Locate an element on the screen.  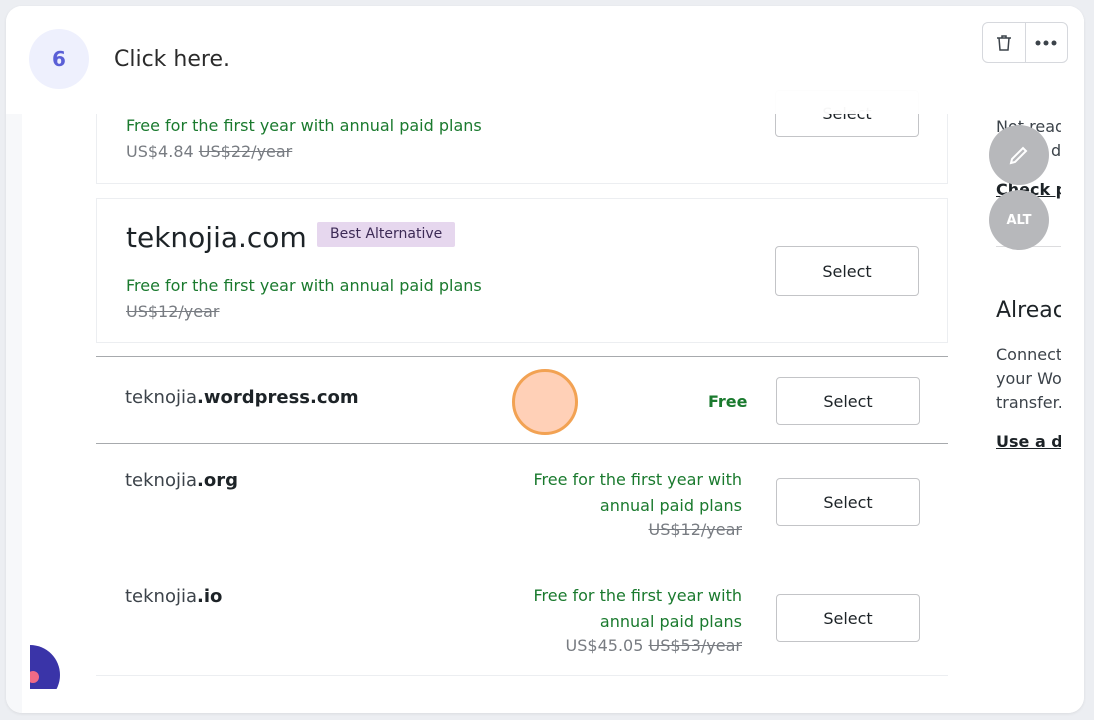
step-actions is located at coordinates (1025, 42).